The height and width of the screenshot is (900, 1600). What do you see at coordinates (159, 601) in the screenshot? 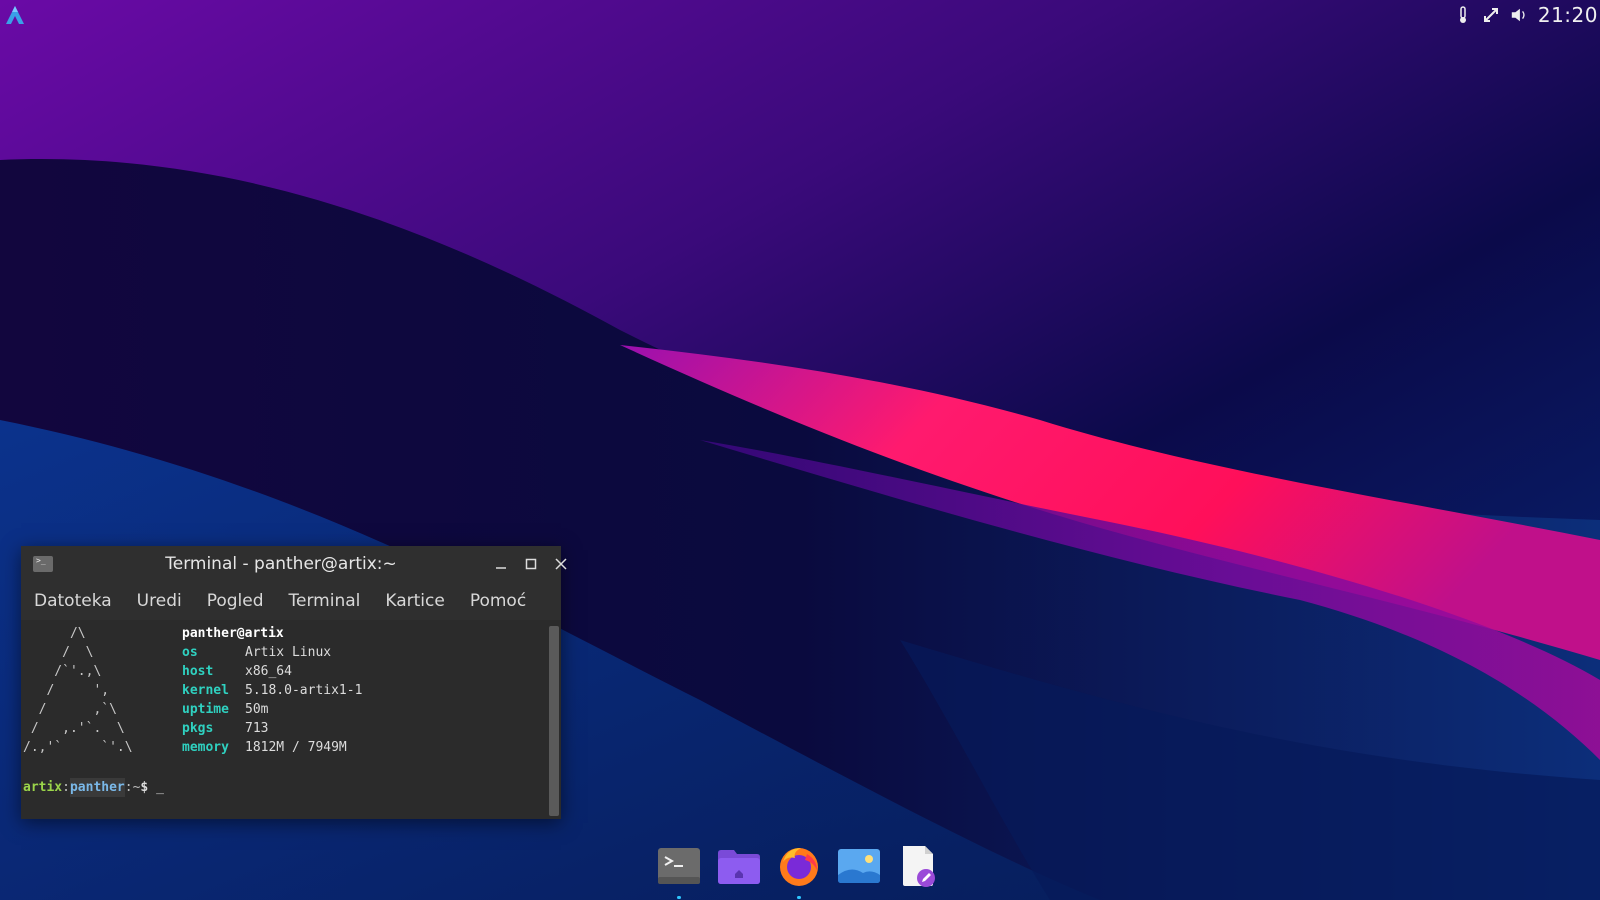
I see `menu-uredi: Uredi` at bounding box center [159, 601].